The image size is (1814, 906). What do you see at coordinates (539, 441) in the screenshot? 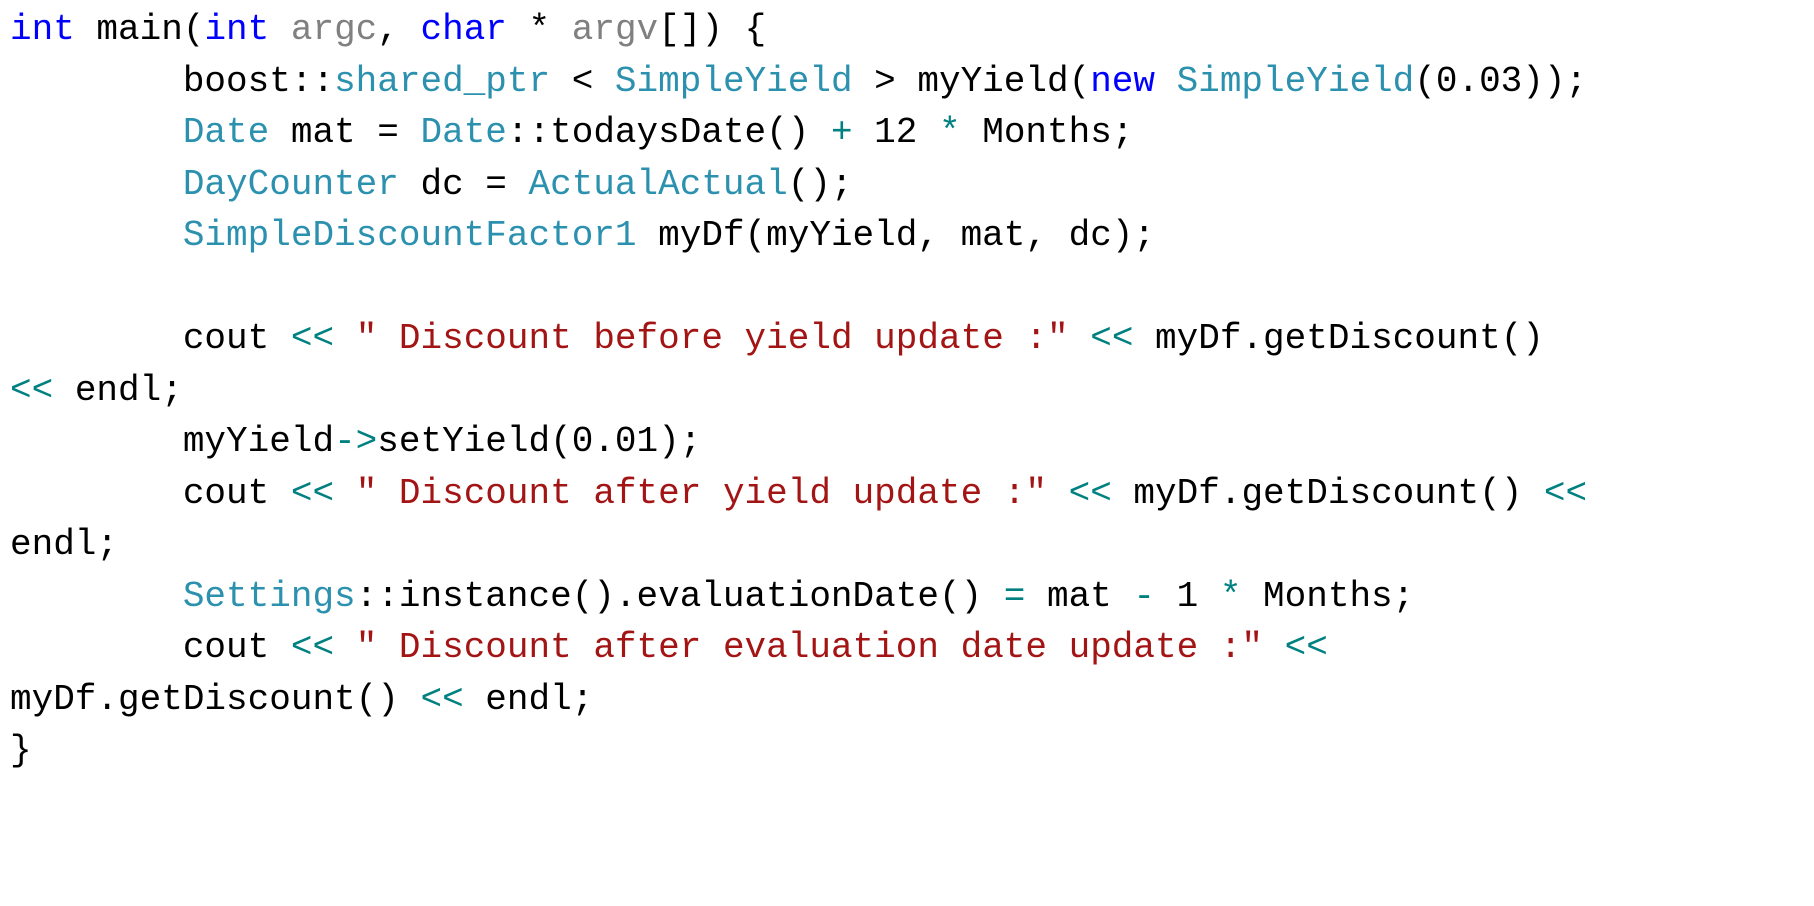
I see `code-token-plain: setYield(0.01);` at bounding box center [539, 441].